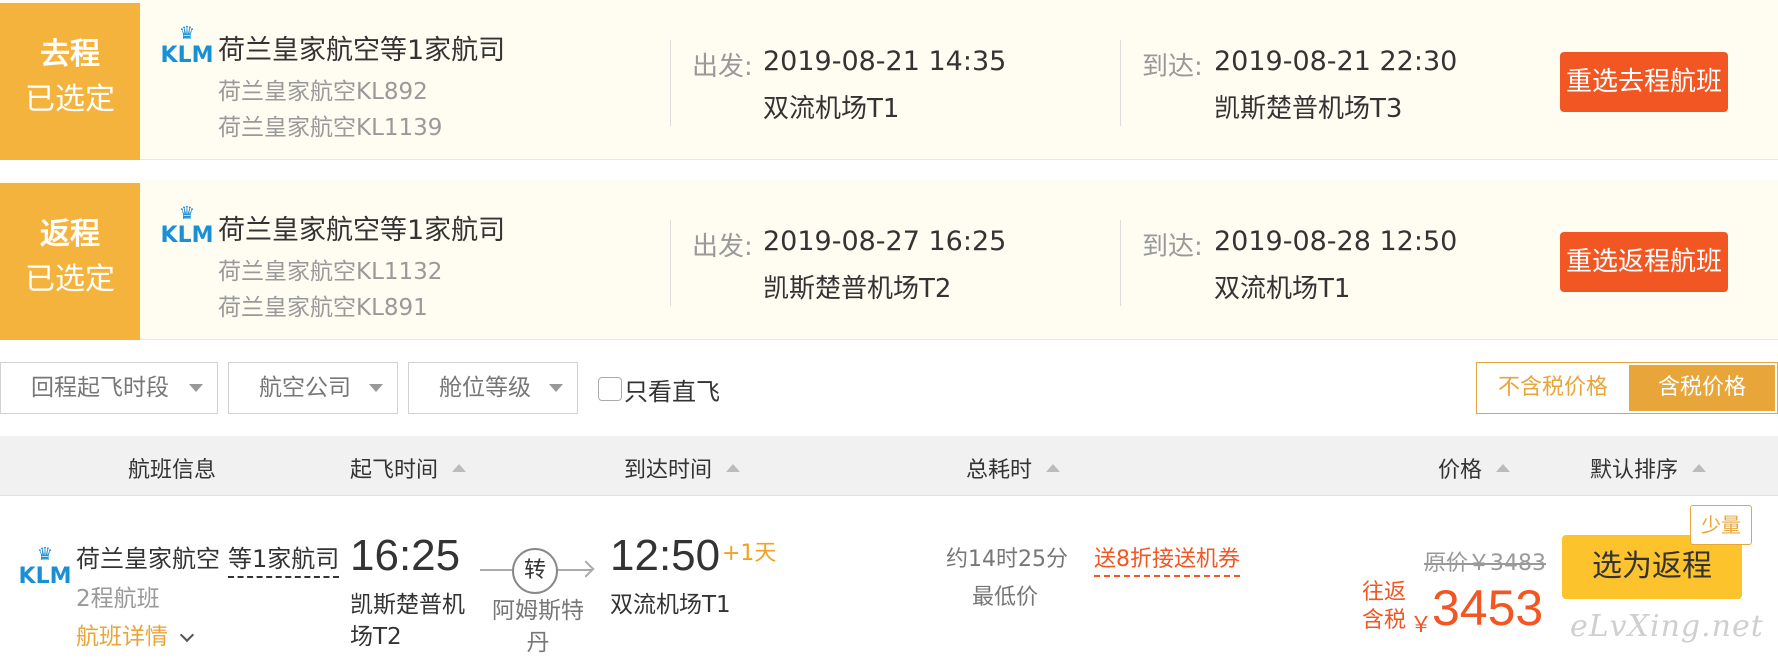  I want to click on outbound-arrive-datetime: 2019-08-21 22:30, so click(1336, 61).